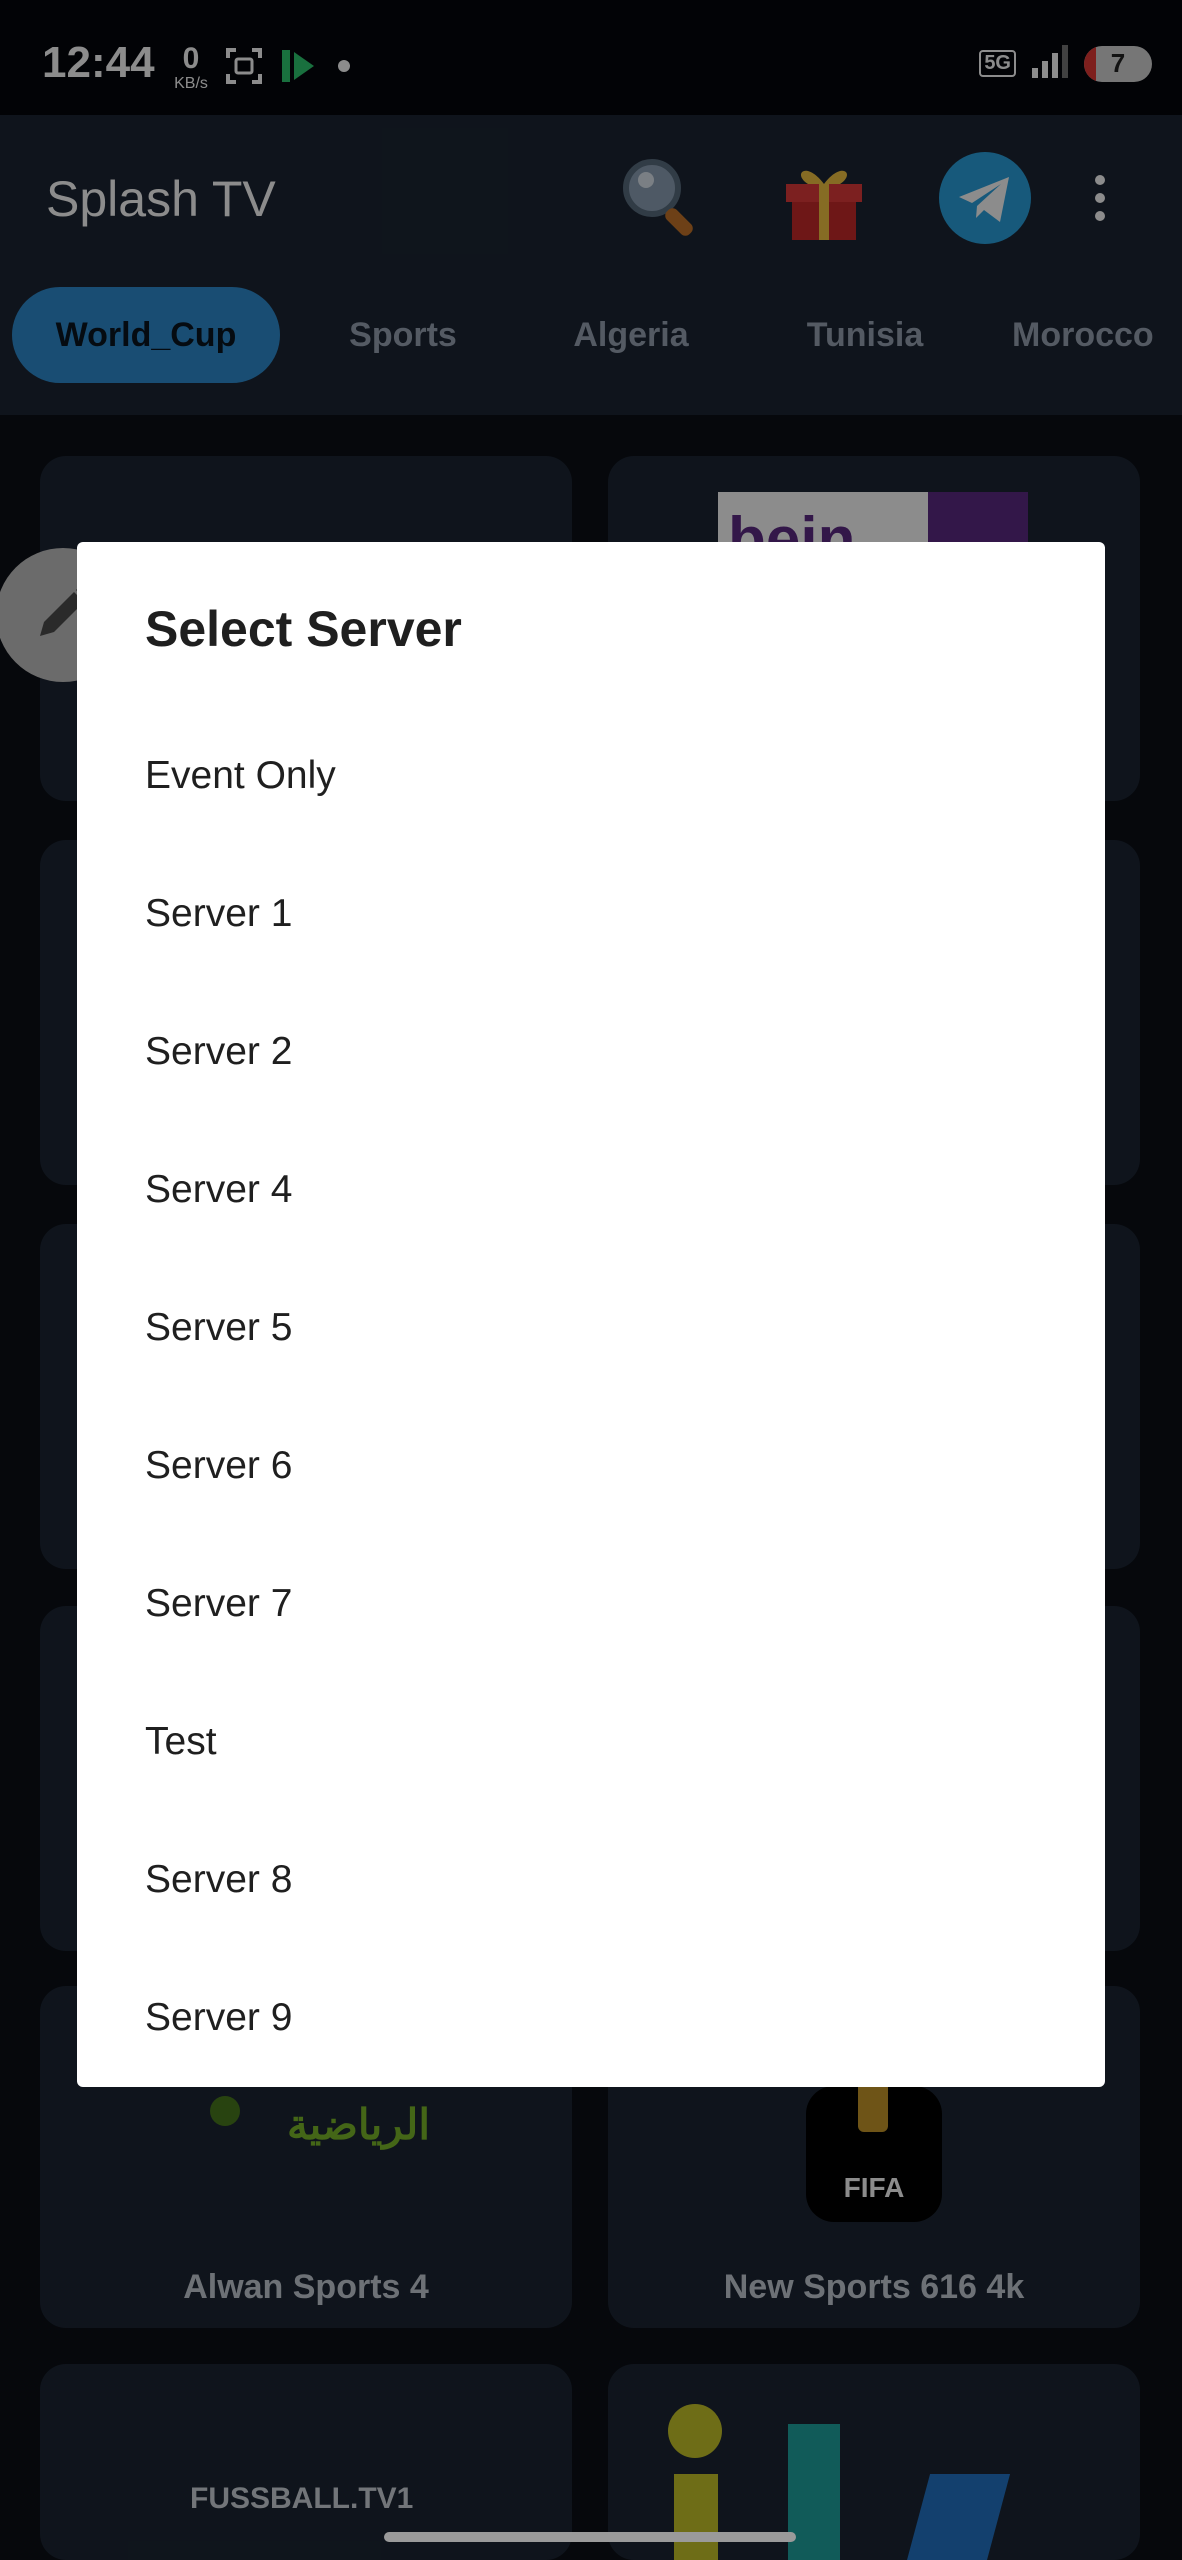  What do you see at coordinates (590, 2537) in the screenshot?
I see `home-indicator` at bounding box center [590, 2537].